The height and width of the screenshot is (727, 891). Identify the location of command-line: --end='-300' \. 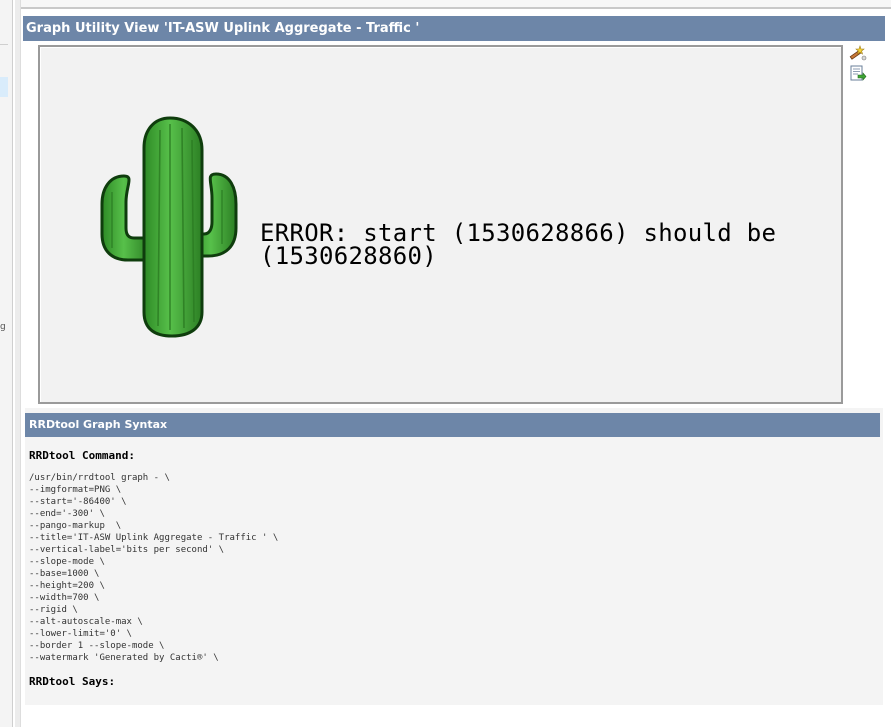
(67, 514).